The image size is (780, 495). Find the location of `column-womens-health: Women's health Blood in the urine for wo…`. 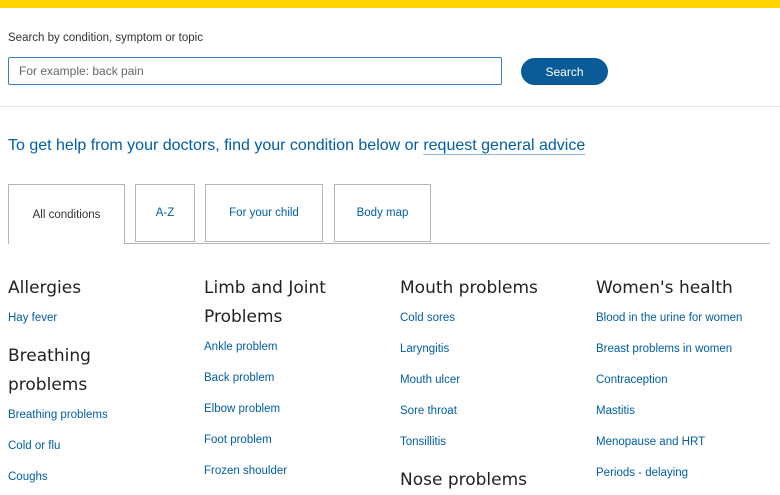

column-womens-health: Women's health Blood in the urine for wo… is located at coordinates (686, 381).